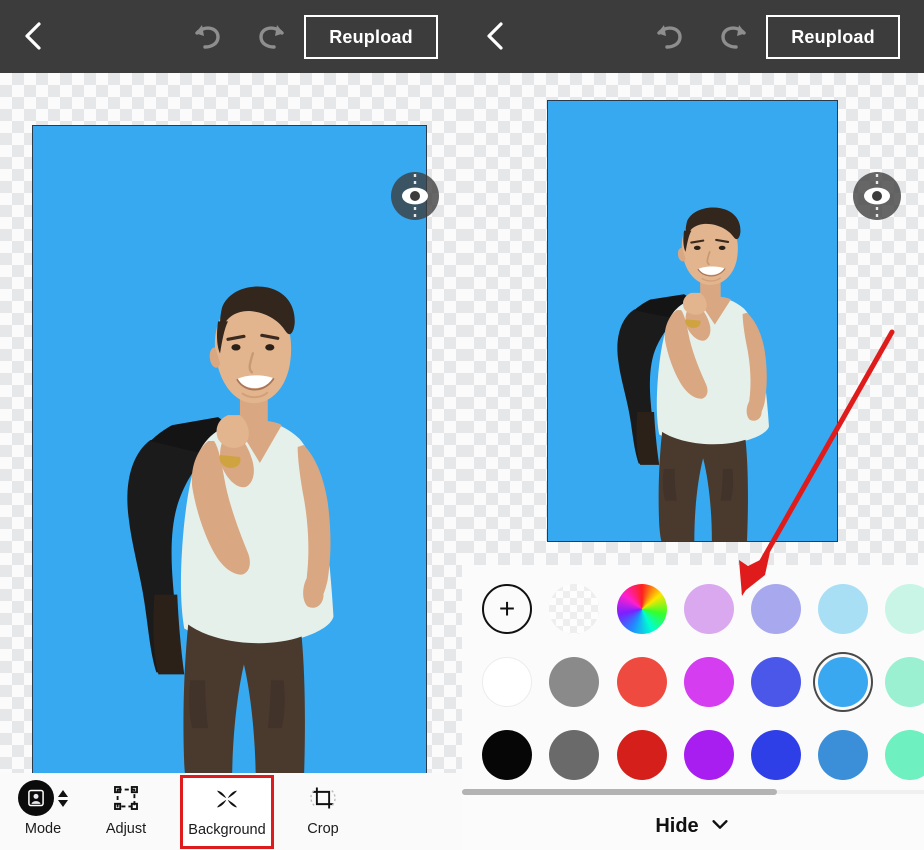  What do you see at coordinates (574, 755) in the screenshot?
I see `color-swatch-dark-gray` at bounding box center [574, 755].